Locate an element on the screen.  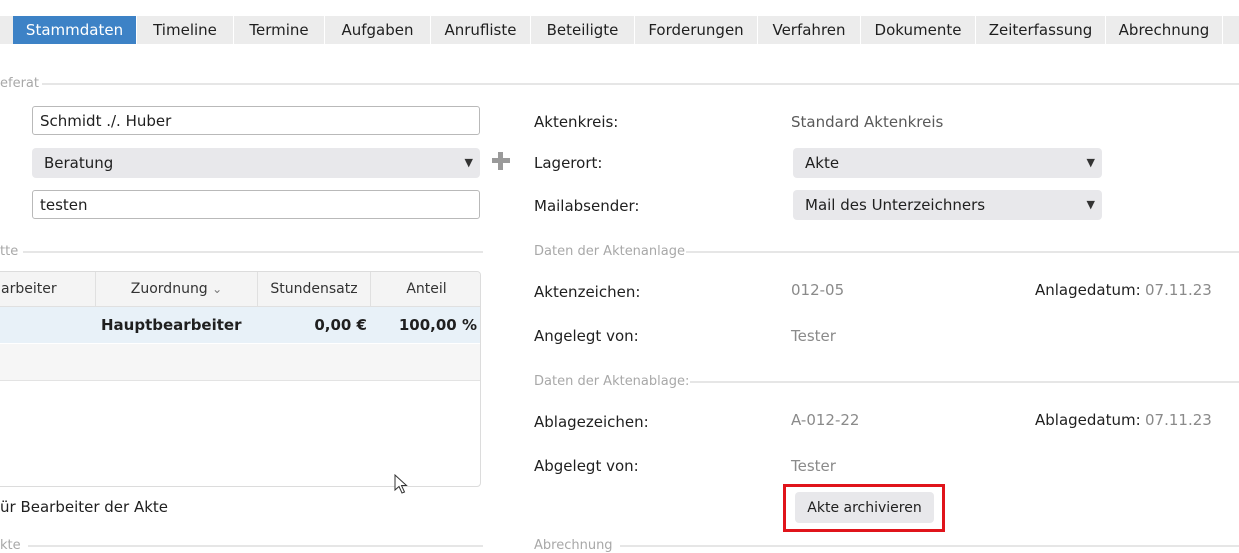
cell-stundensatz: 0,00 € is located at coordinates (340, 325).